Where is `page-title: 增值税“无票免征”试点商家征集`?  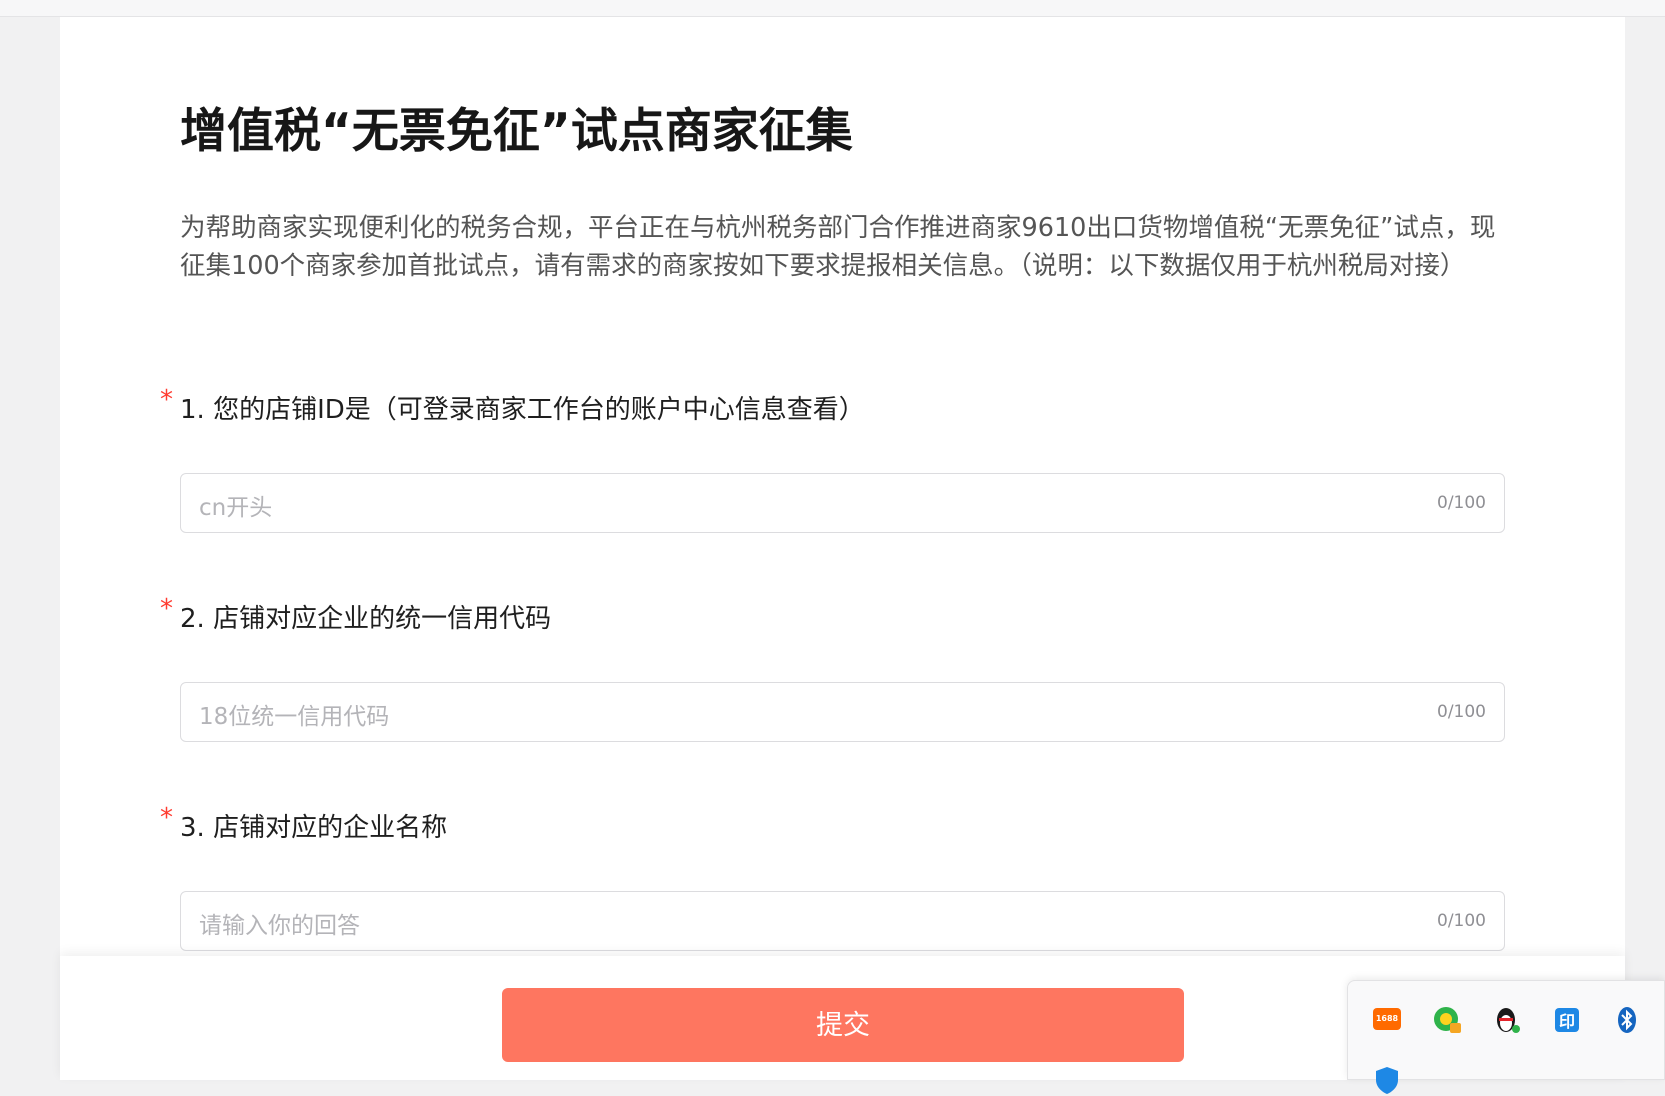 page-title: 增值税“无票免征”试点商家征集 is located at coordinates (516, 131).